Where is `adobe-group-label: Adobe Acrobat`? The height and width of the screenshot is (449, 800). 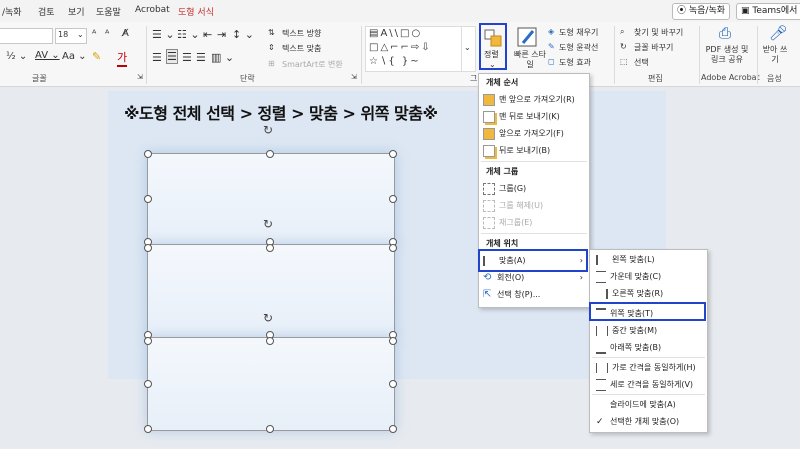
adobe-group-label: Adobe Acrobat is located at coordinates (730, 77).